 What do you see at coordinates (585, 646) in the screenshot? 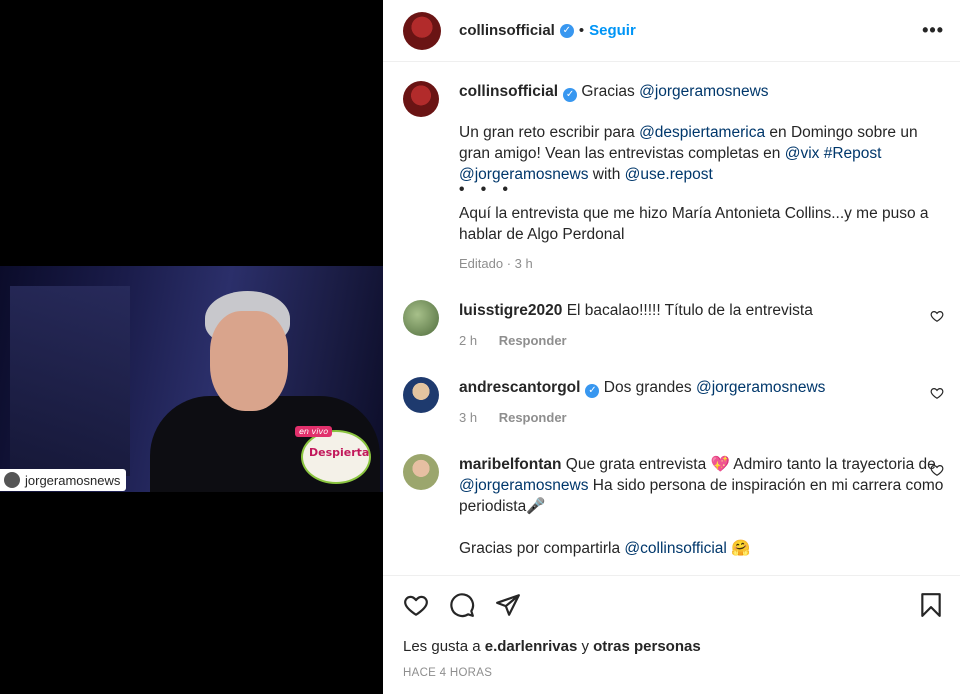
I see `likes-and: y` at bounding box center [585, 646].